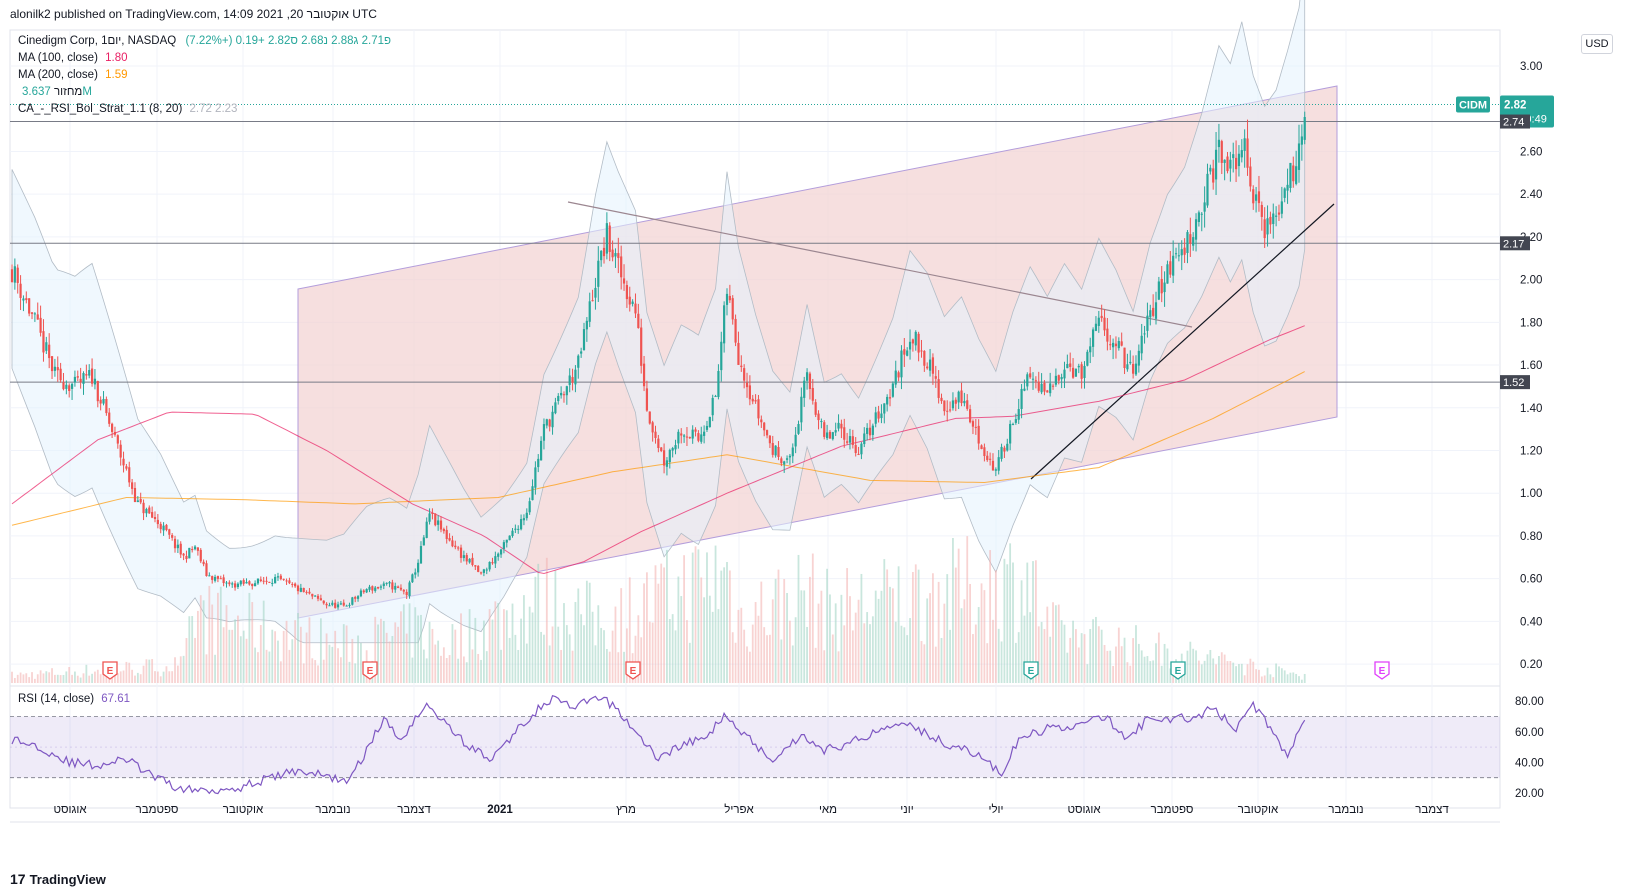 The width and height of the screenshot is (1633, 893). I want to click on earnings-marker-6: E, so click(1382, 670).